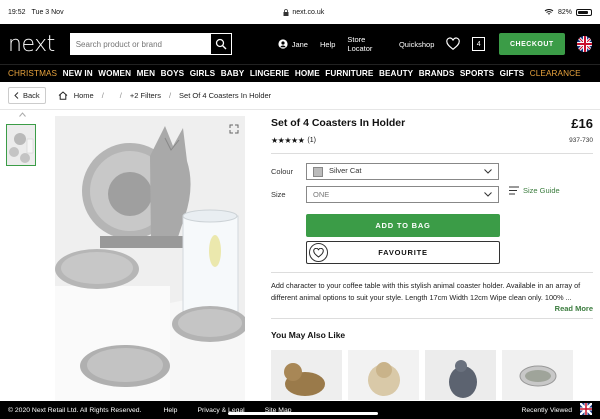 The width and height of the screenshot is (600, 419). Describe the element at coordinates (170, 410) in the screenshot. I see `footer-help-link: Help` at that location.